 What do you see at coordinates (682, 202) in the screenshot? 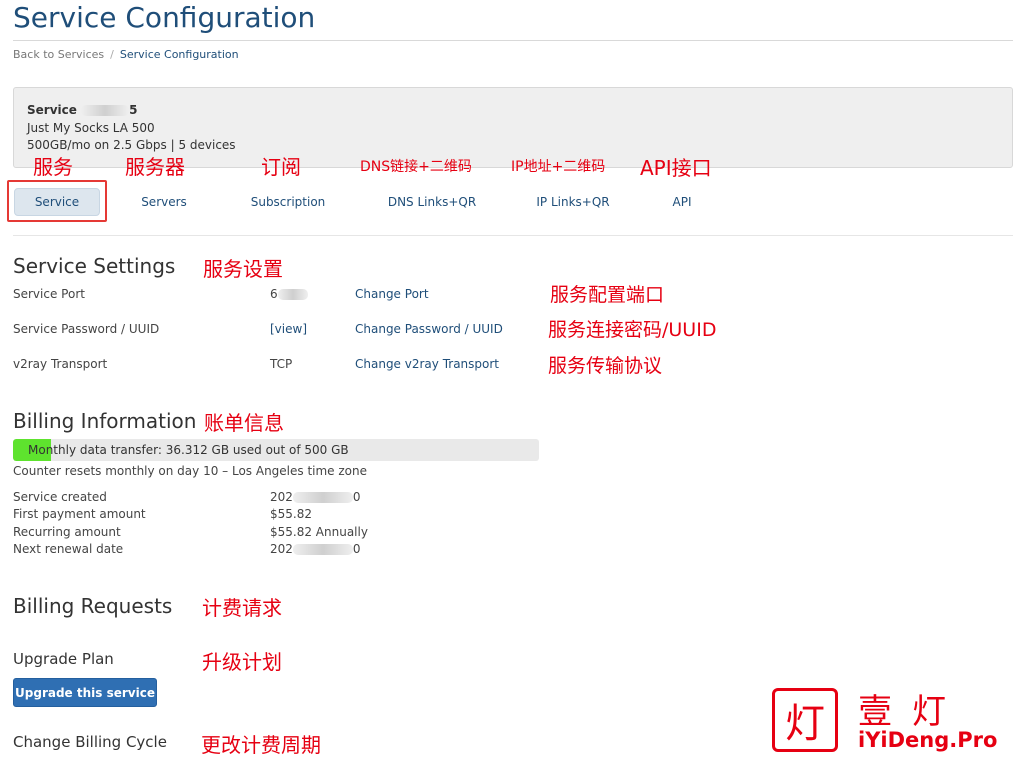
I see `tab-api: API` at bounding box center [682, 202].